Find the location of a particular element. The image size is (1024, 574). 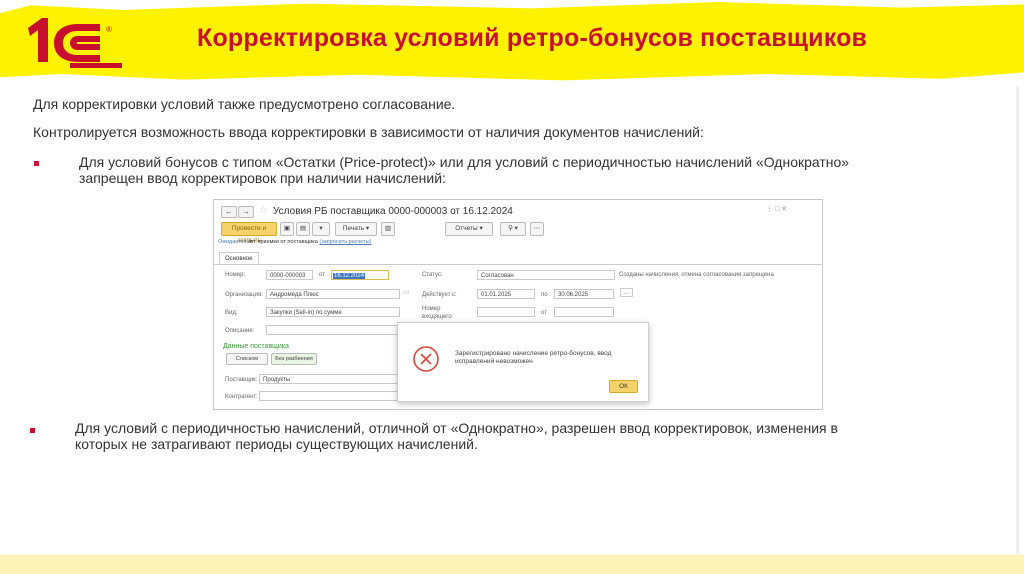

create-based-icon: ▾ is located at coordinates (321, 229).